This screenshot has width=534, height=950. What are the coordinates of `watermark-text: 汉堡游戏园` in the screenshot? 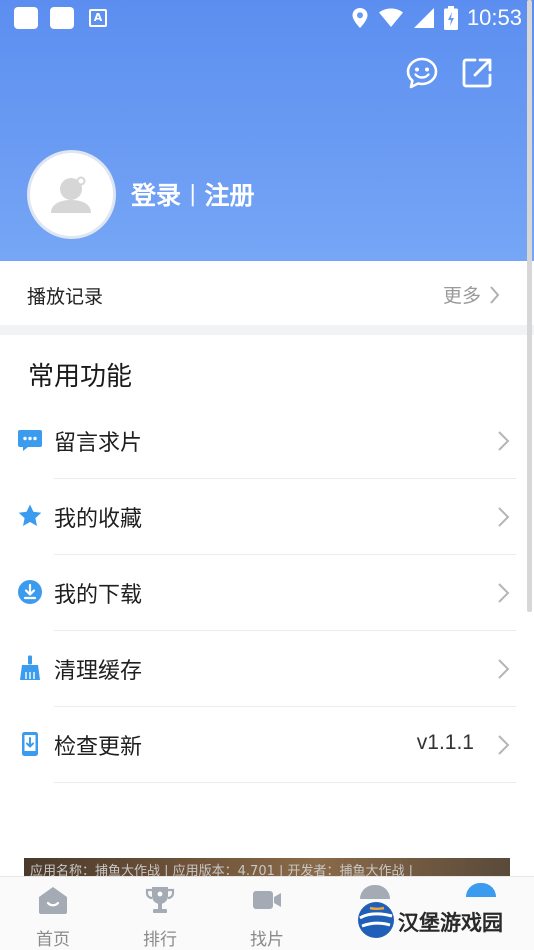 It's located at (450, 922).